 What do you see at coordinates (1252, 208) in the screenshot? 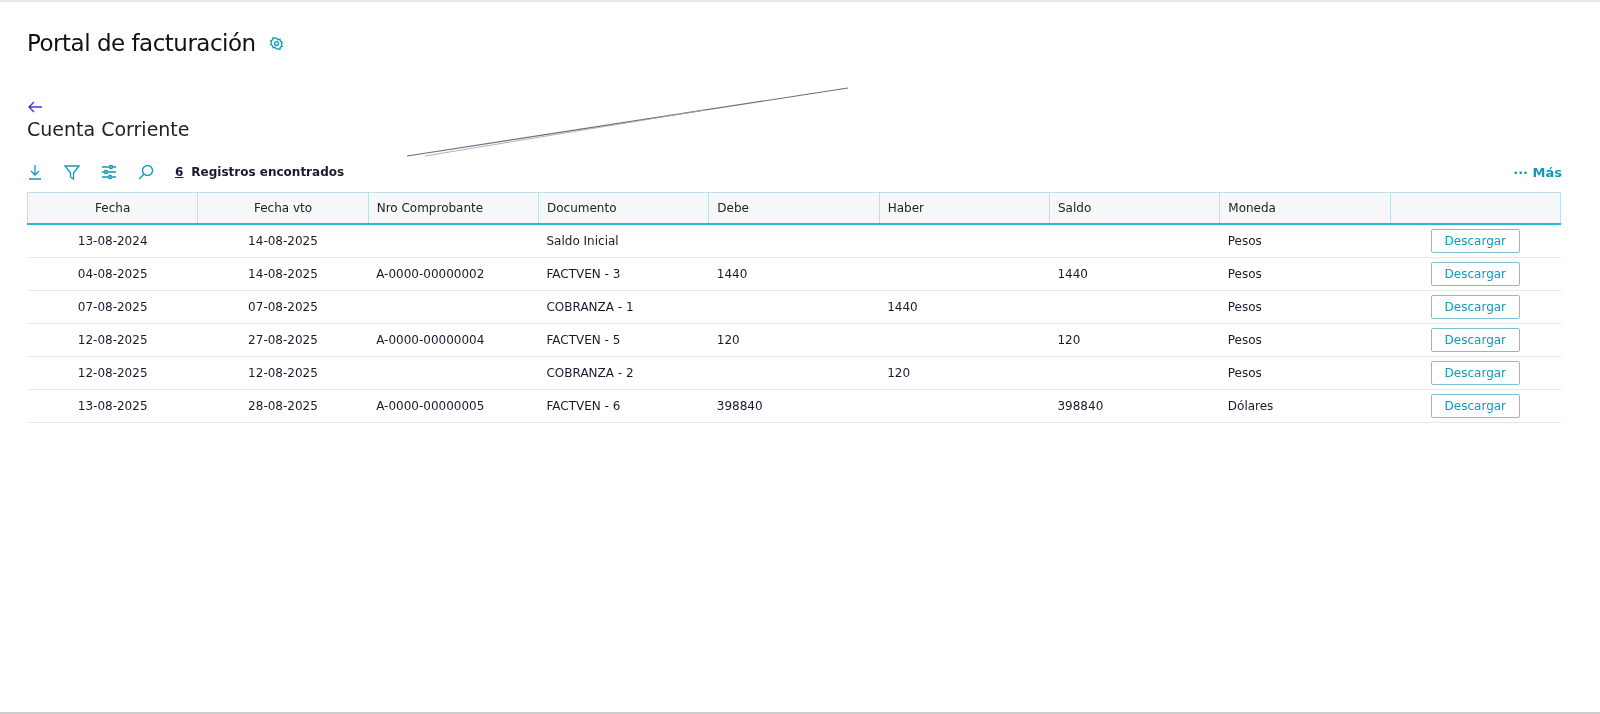
I see `column-header: Moneda` at bounding box center [1252, 208].